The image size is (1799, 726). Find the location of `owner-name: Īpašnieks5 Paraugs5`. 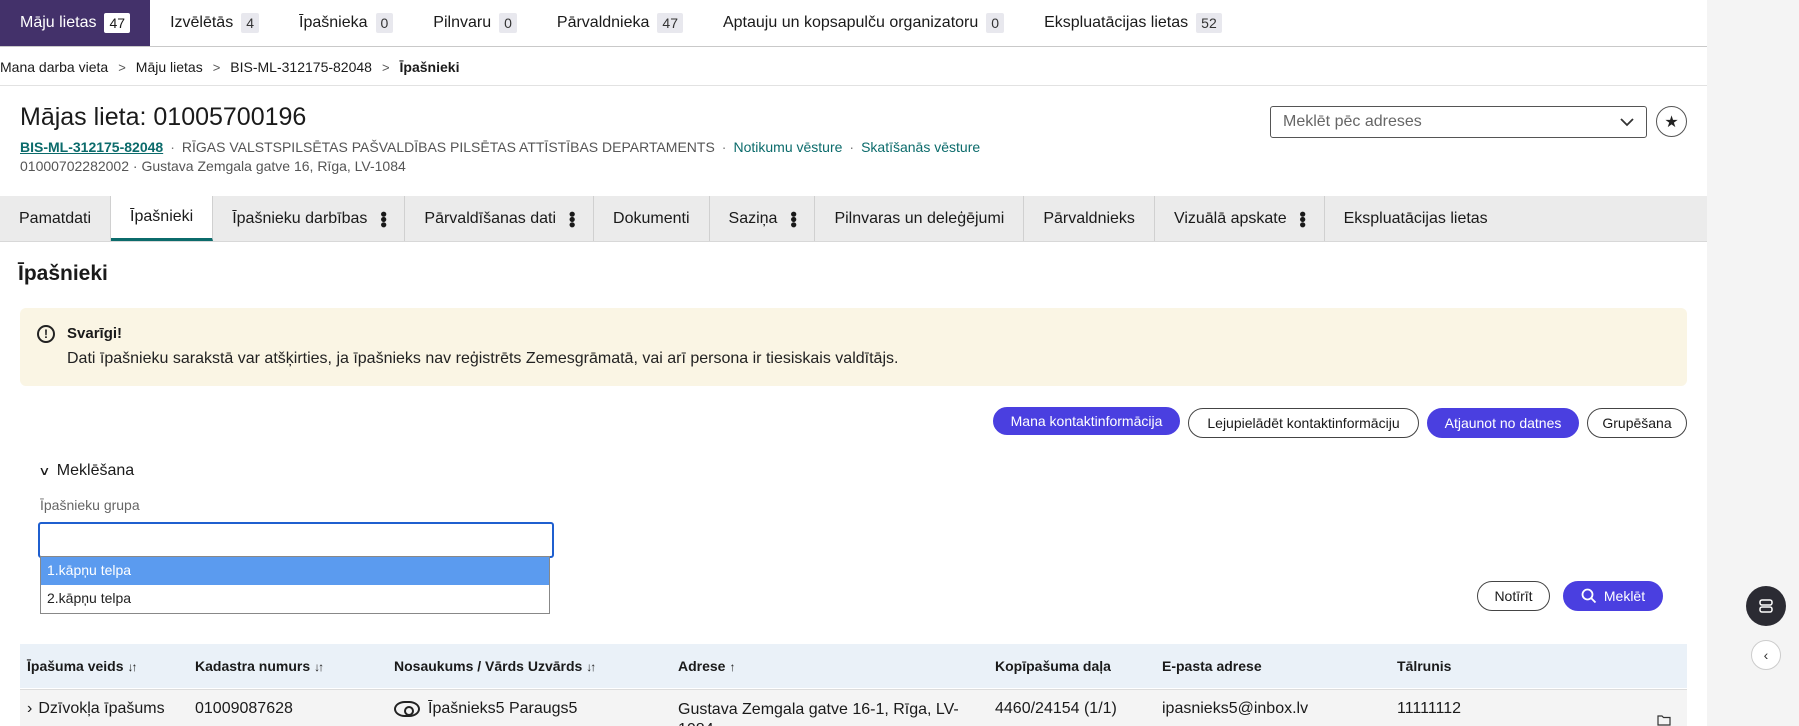

owner-name: Īpašnieks5 Paraugs5 is located at coordinates (503, 708).